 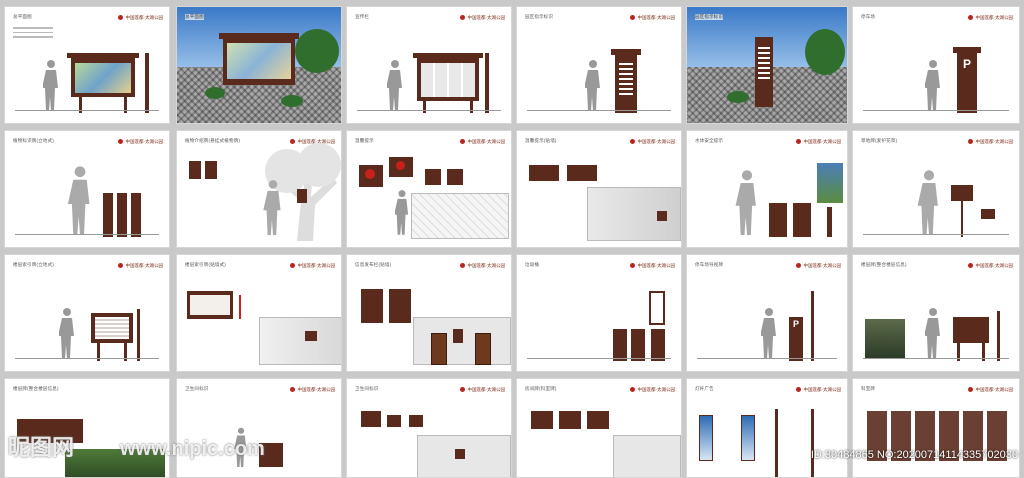 What do you see at coordinates (802, 220) in the screenshot?
I see `water-warning-sign` at bounding box center [802, 220].